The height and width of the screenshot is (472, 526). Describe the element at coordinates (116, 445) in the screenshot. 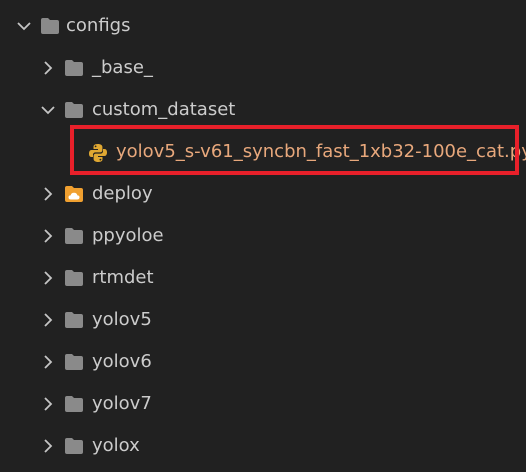

I see `tree-item-label: yolox` at that location.